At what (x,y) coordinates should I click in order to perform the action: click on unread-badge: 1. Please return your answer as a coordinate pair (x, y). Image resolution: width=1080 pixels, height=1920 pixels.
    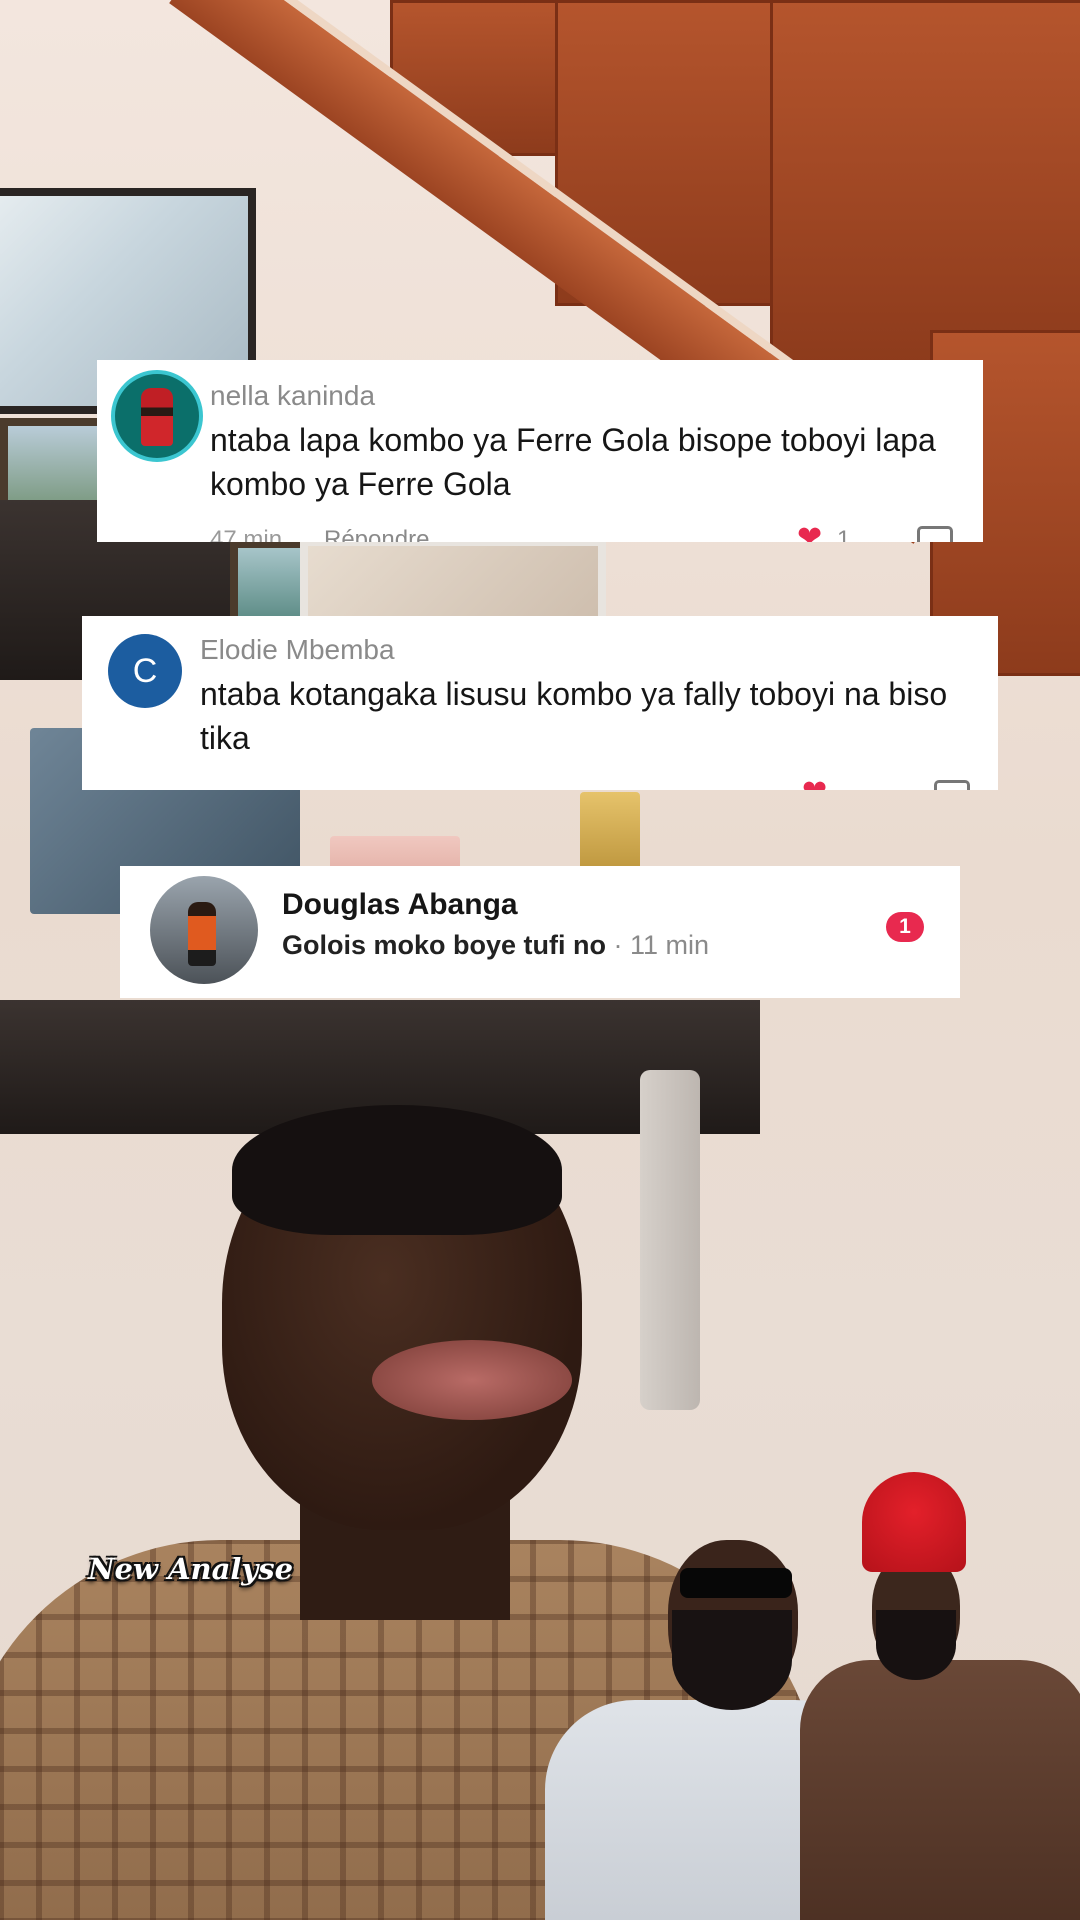
    Looking at the image, I should click on (905, 927).